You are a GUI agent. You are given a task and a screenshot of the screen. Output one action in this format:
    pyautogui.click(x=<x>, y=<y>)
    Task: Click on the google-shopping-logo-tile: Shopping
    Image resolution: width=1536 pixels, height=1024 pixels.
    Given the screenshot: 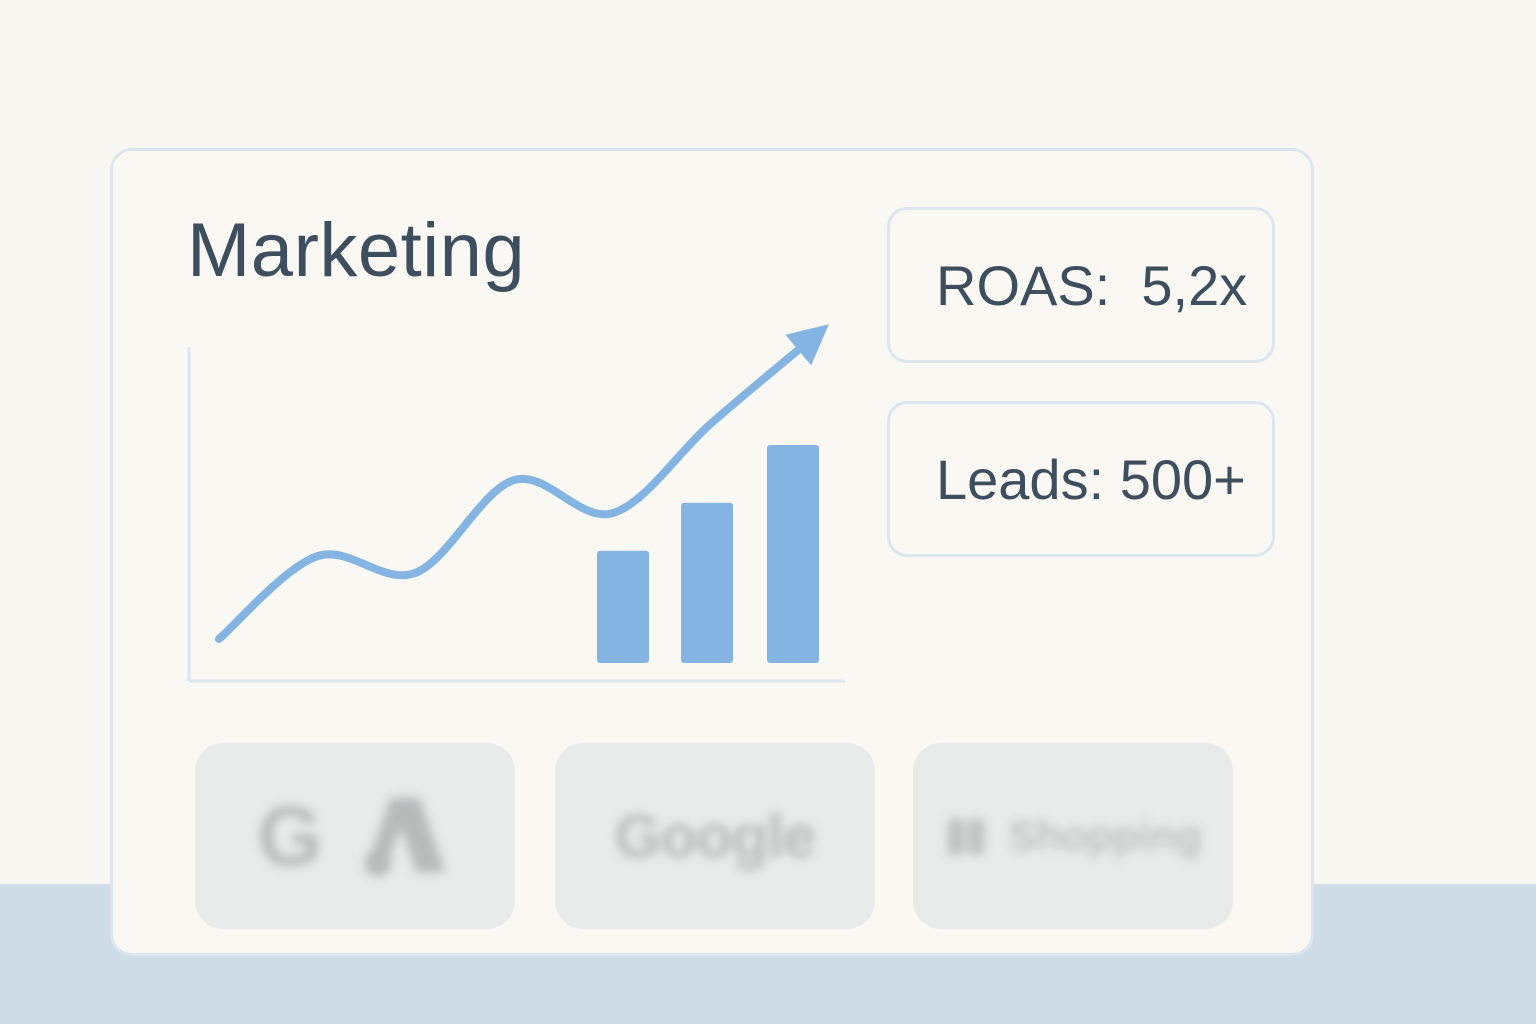 What is the action you would take?
    pyautogui.click(x=1073, y=836)
    